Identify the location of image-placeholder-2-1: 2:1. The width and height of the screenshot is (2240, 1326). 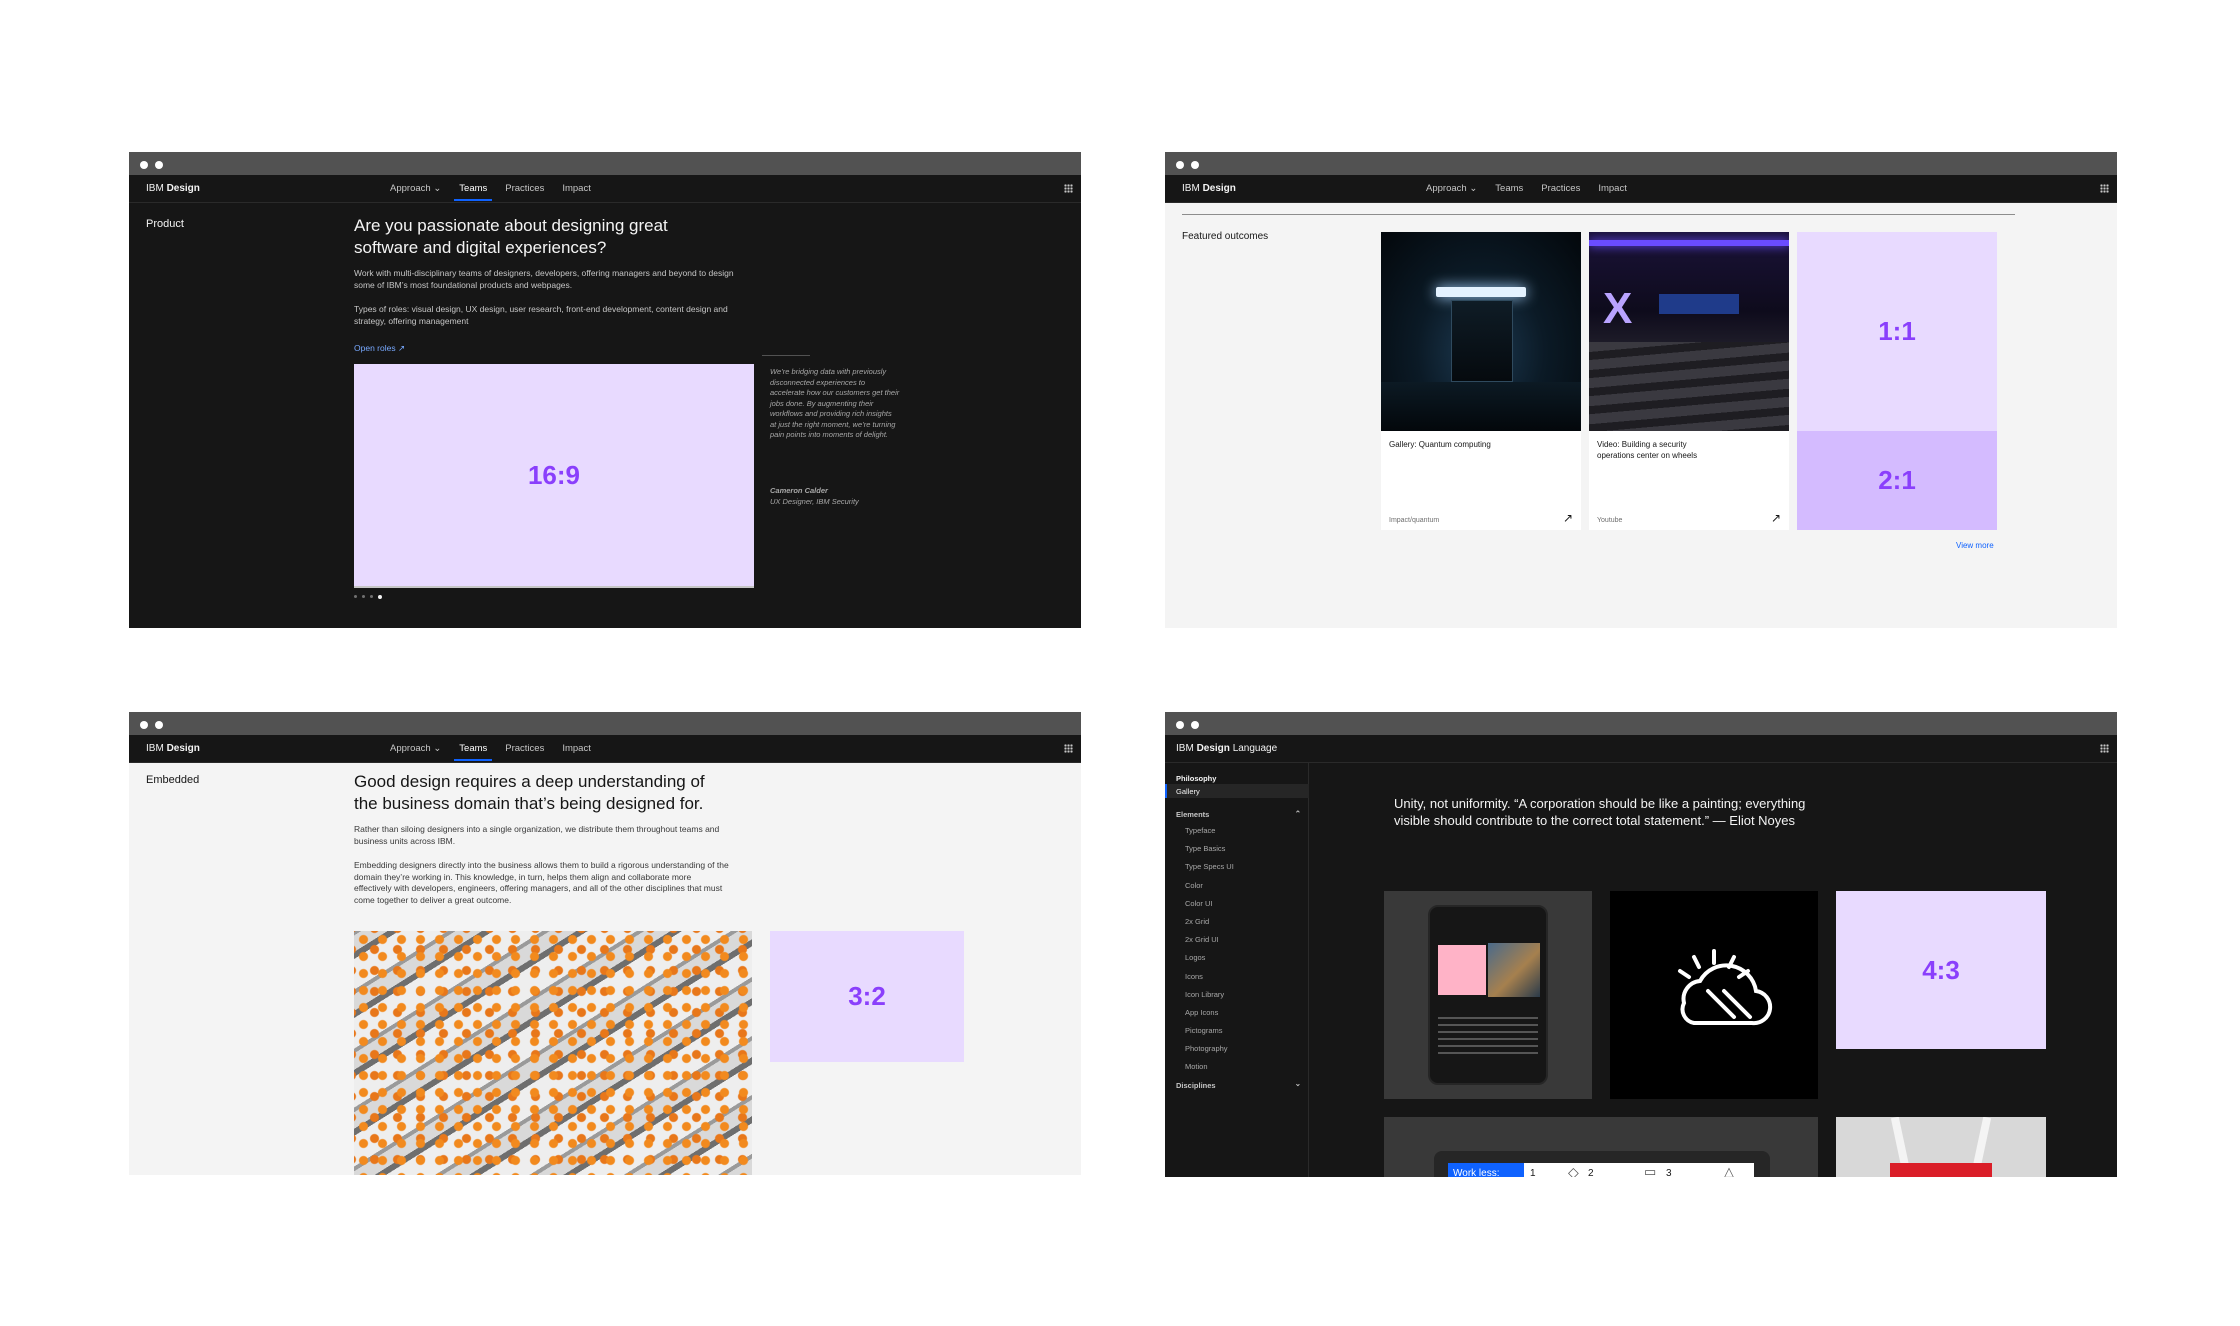
(1897, 480).